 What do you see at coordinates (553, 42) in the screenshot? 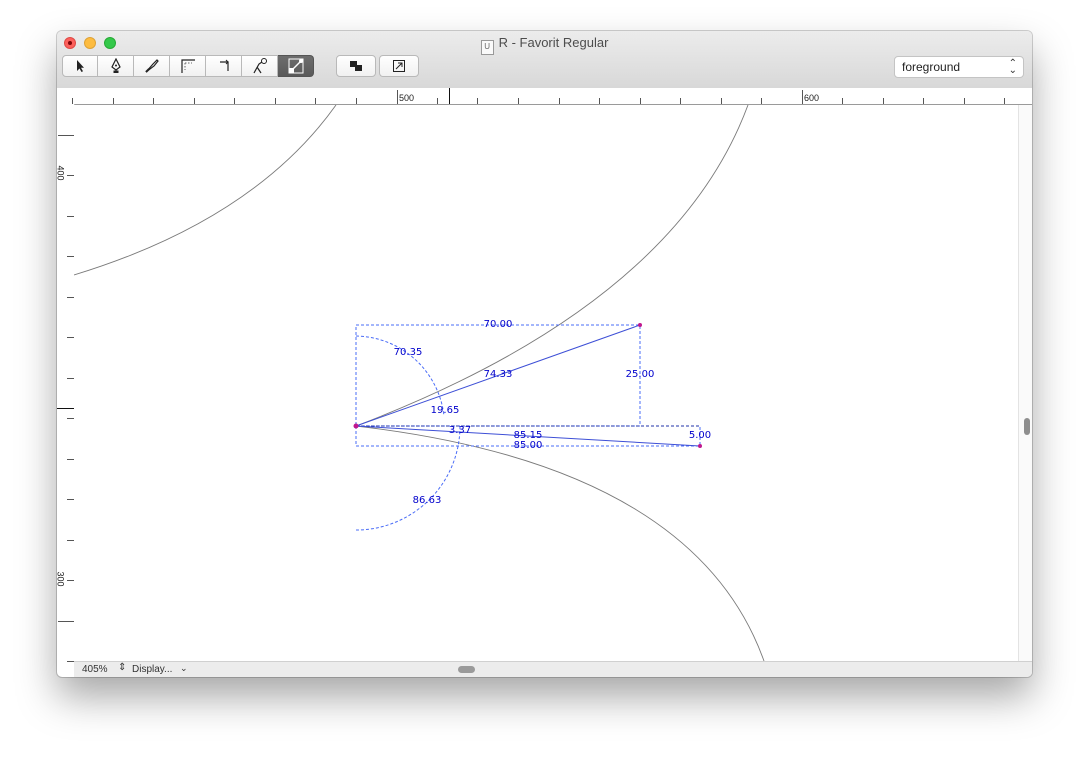
I see `window-title: R - Favorit Regular` at bounding box center [553, 42].